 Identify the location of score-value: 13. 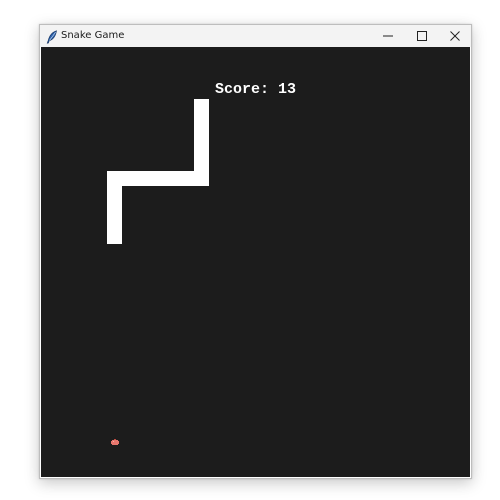
(287, 89).